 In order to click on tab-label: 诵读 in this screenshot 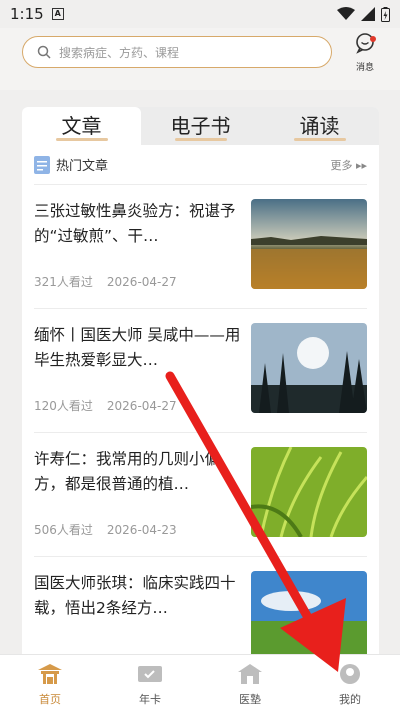, I will do `click(319, 126)`.